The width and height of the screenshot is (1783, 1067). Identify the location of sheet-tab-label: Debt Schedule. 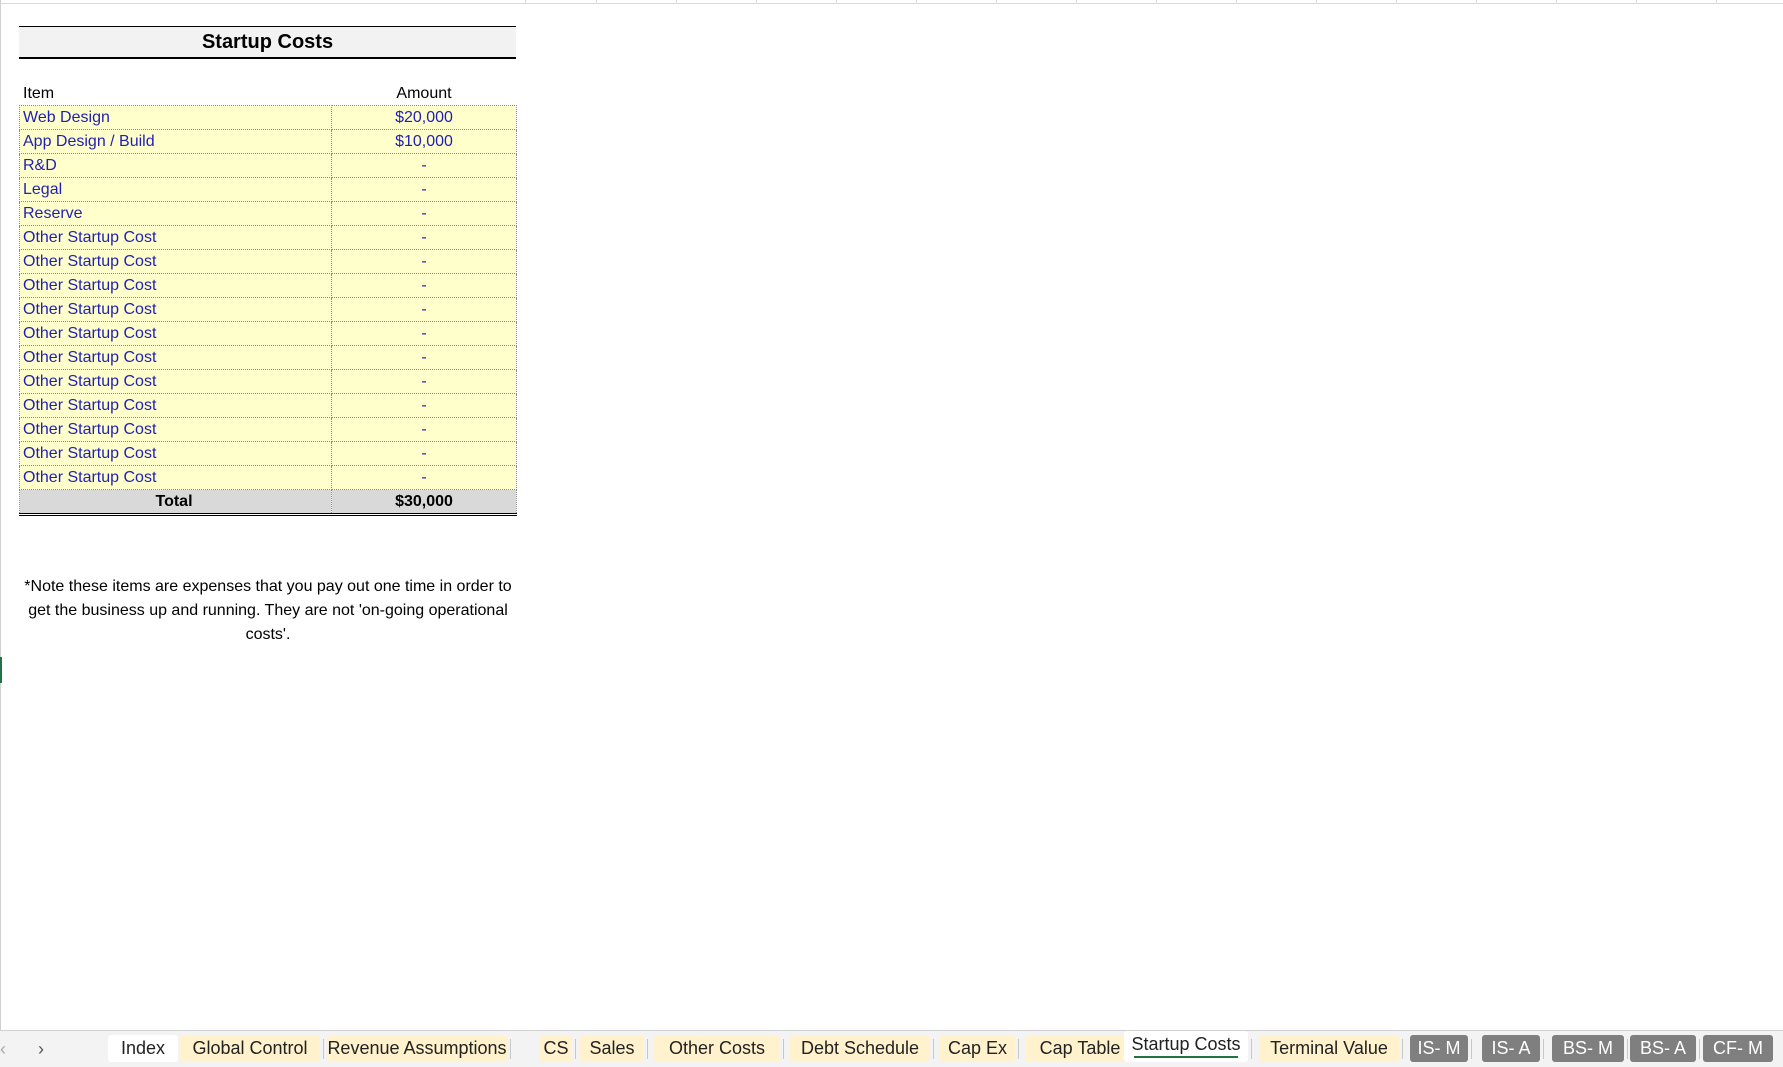
(860, 1048).